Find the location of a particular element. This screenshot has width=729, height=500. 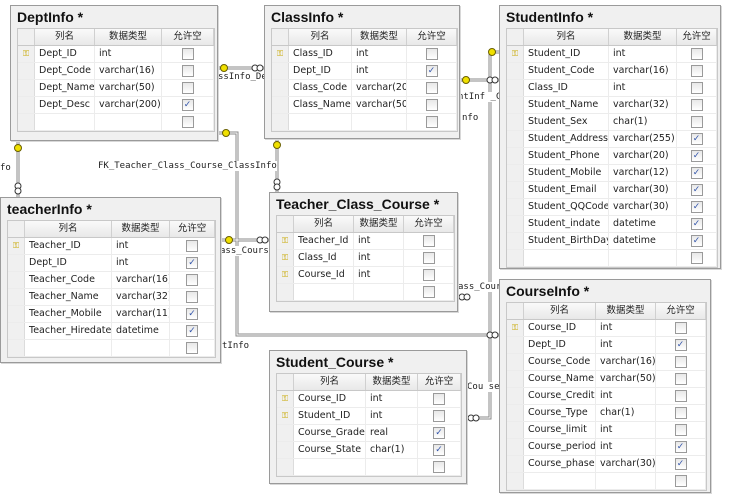

column-row: Student_Name varchar(32) is located at coordinates (612, 105).